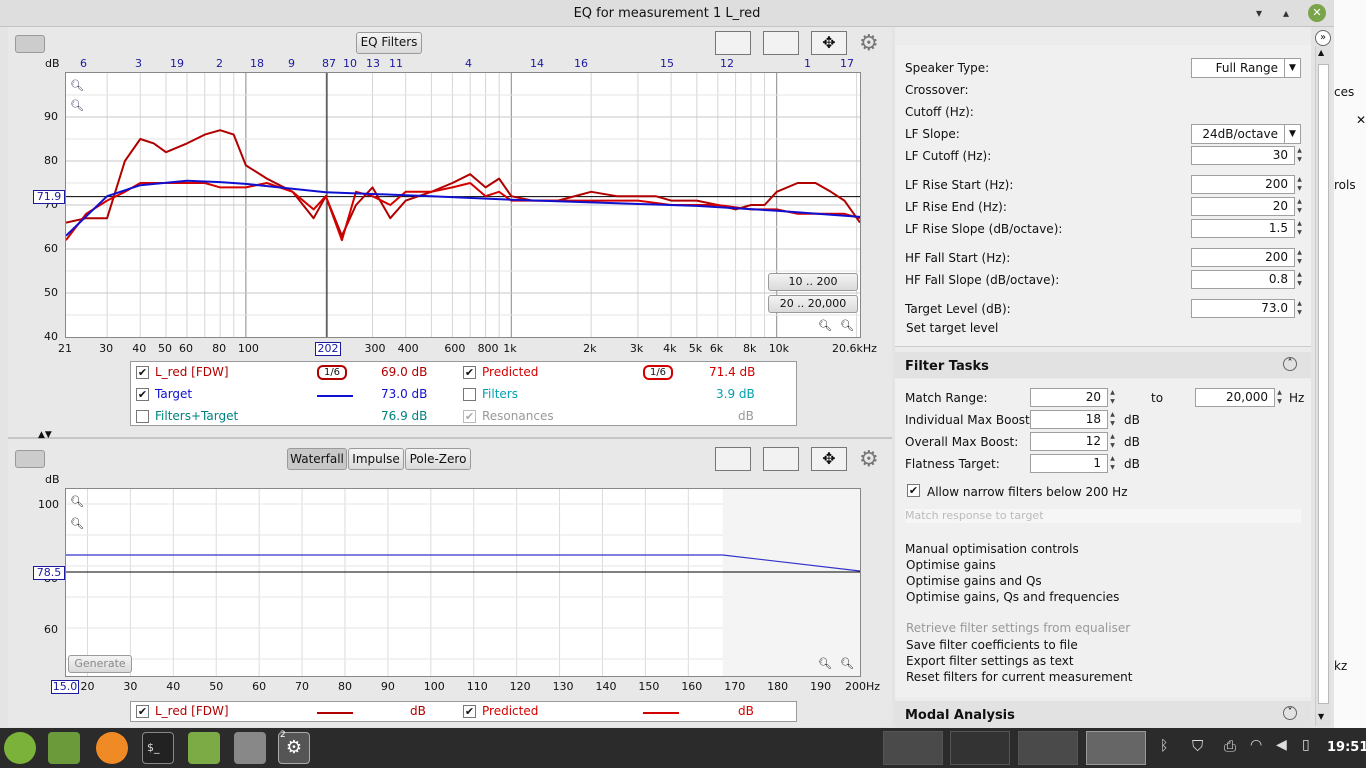 The width and height of the screenshot is (1366, 768). What do you see at coordinates (463, 582) in the screenshot?
I see `waterfall-plot: 🔍︎ 🔍︎ Generate 🔍︎ 🔍︎` at bounding box center [463, 582].